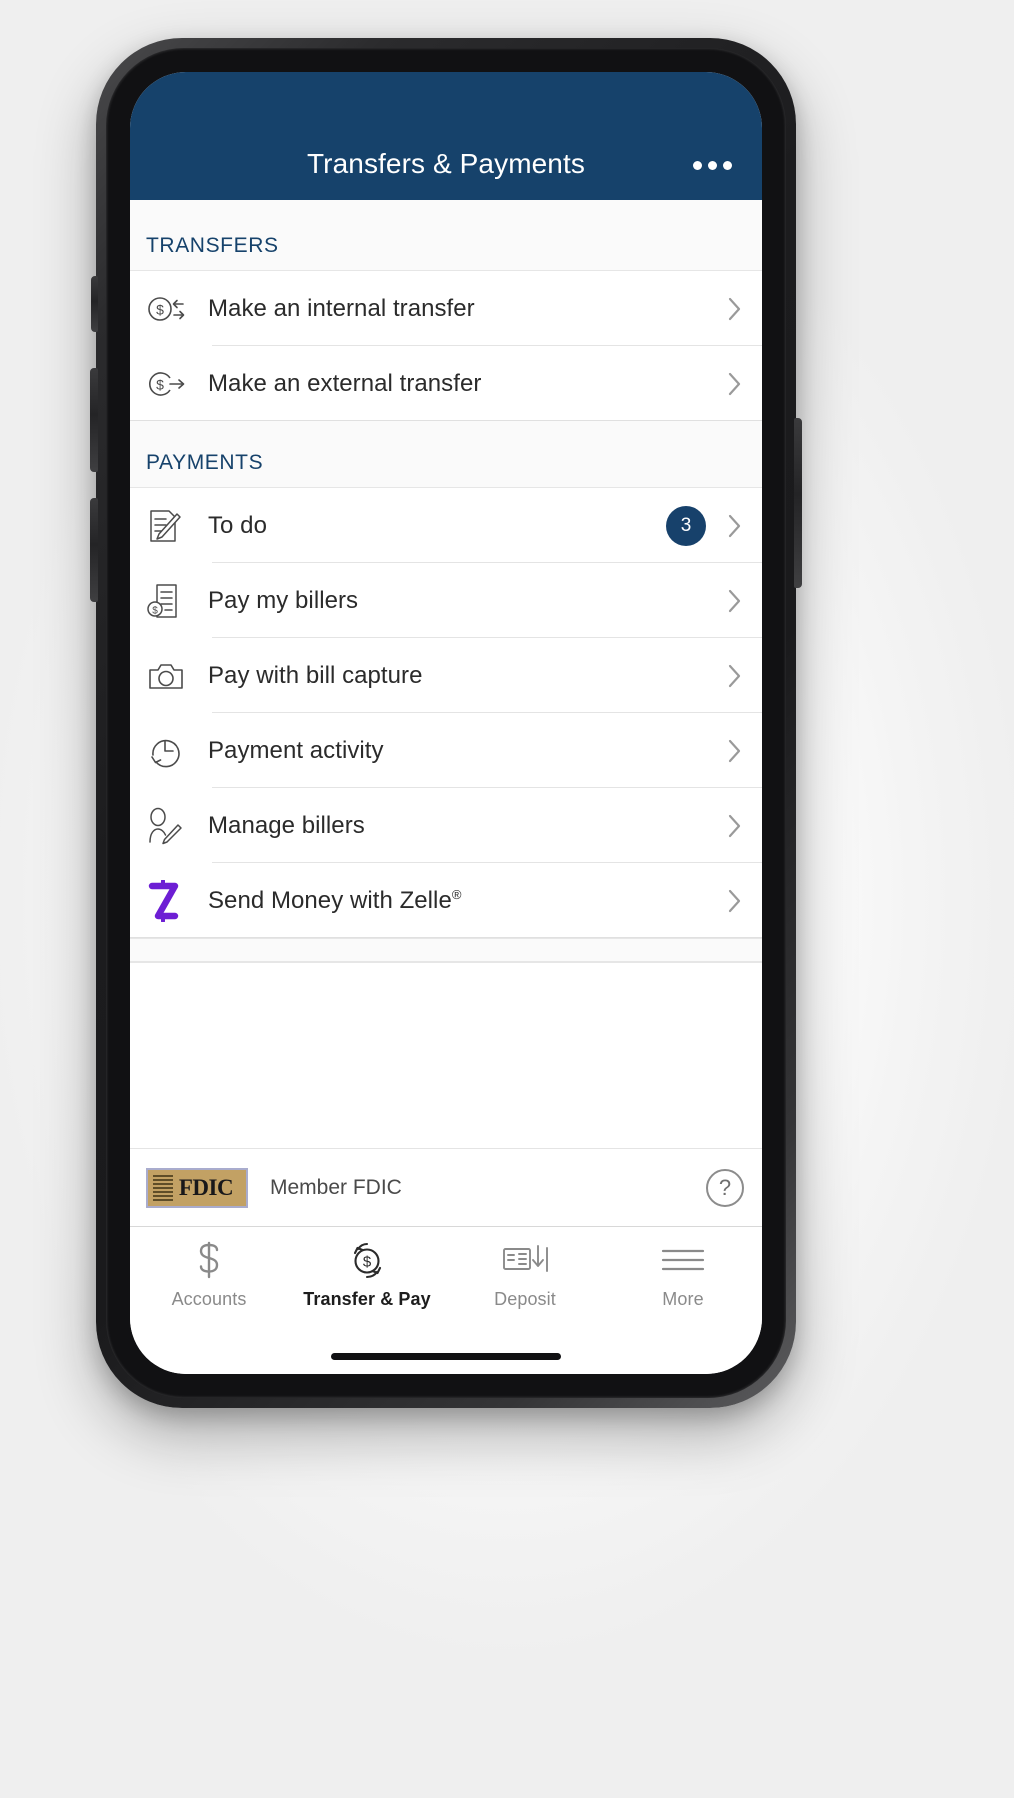 Image resolution: width=1014 pixels, height=1798 pixels. I want to click on list-item-label: Payment activity, so click(296, 750).